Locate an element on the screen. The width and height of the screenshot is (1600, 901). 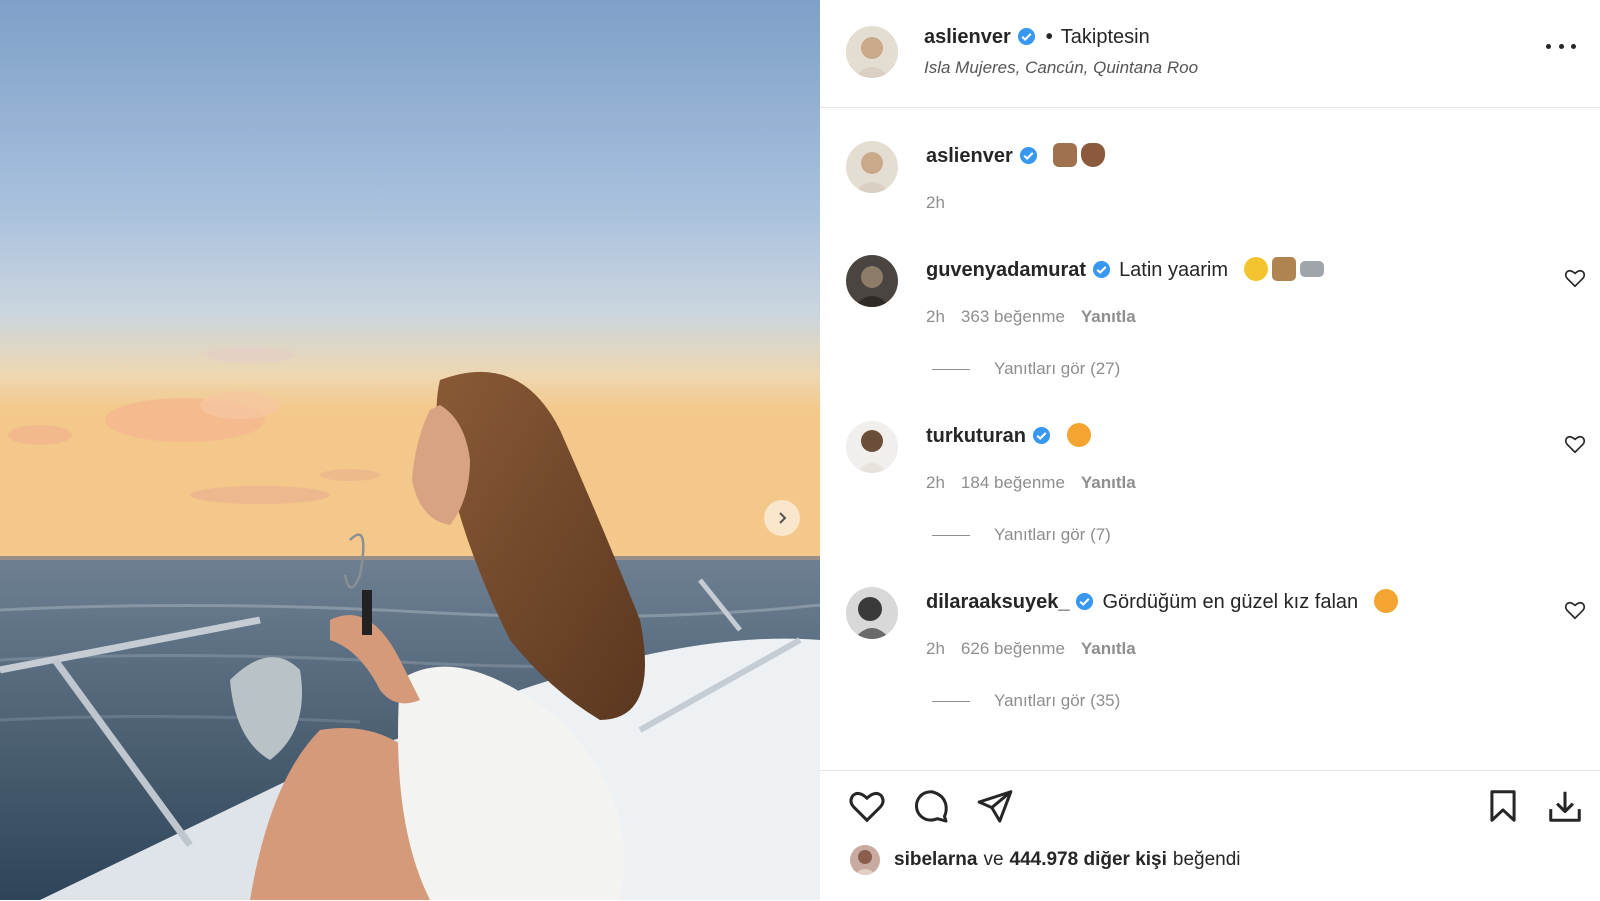
comment-body: Gördüğüm en güzel kız falan is located at coordinates (1230, 602).